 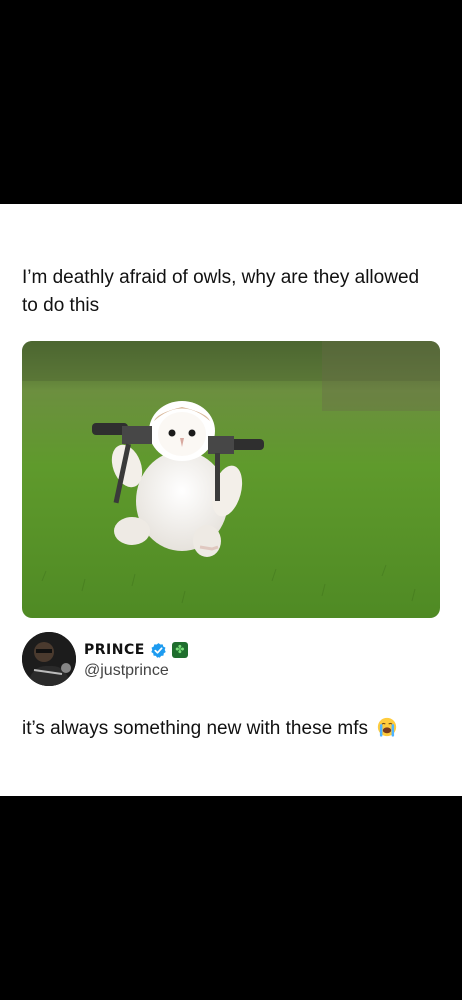 I want to click on clover-icon: ✤, so click(x=179, y=650).